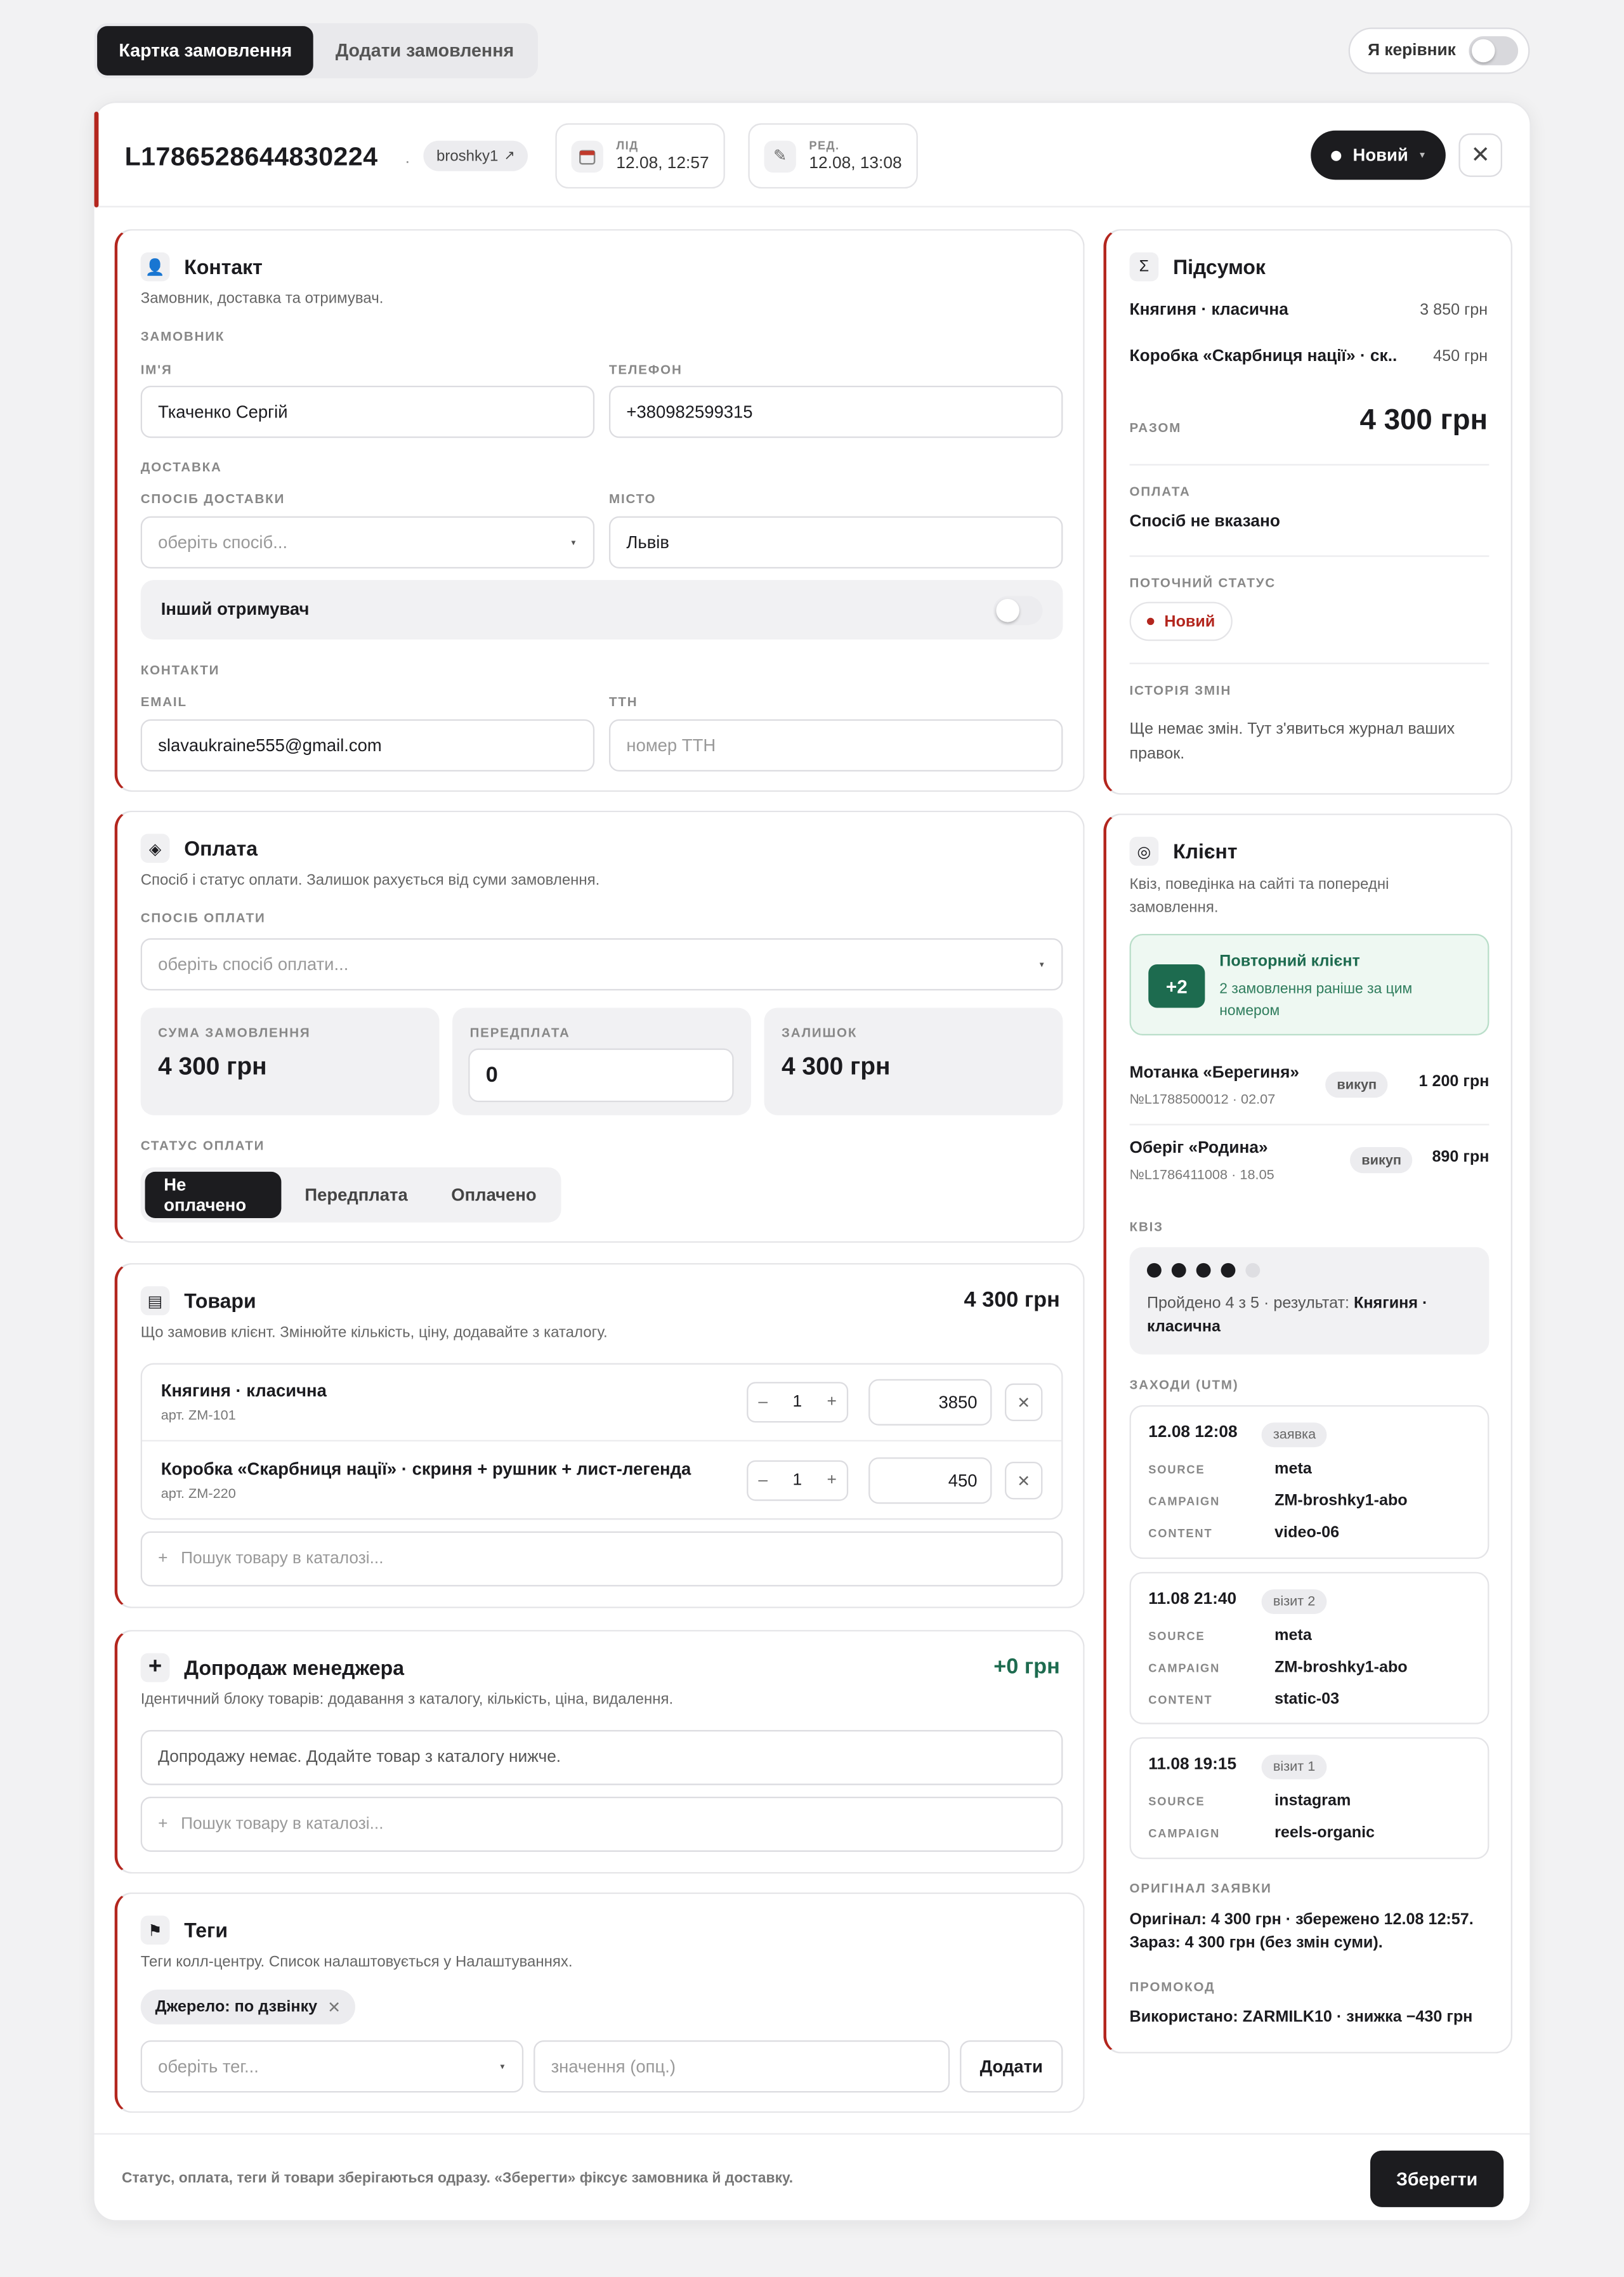 The image size is (1624, 2277). What do you see at coordinates (214, 1194) in the screenshot?
I see `payment-status-unpaid: Не оплачено` at bounding box center [214, 1194].